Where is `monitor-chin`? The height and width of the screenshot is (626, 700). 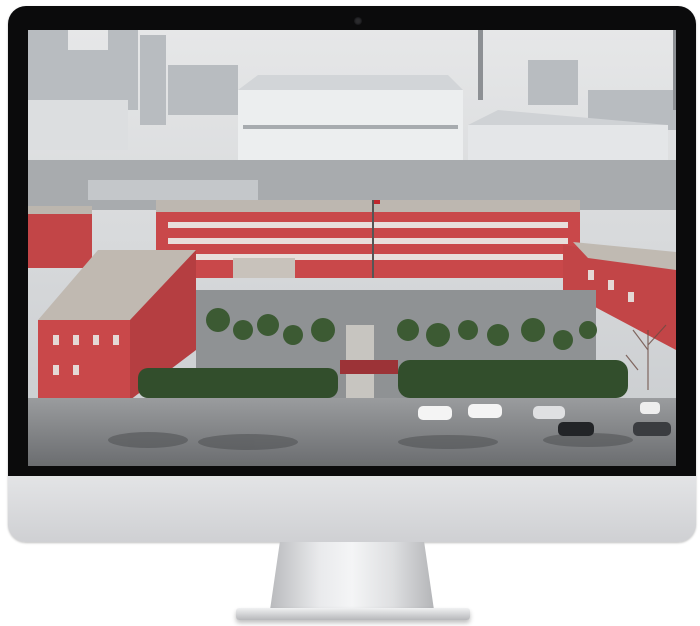 monitor-chin is located at coordinates (352, 509).